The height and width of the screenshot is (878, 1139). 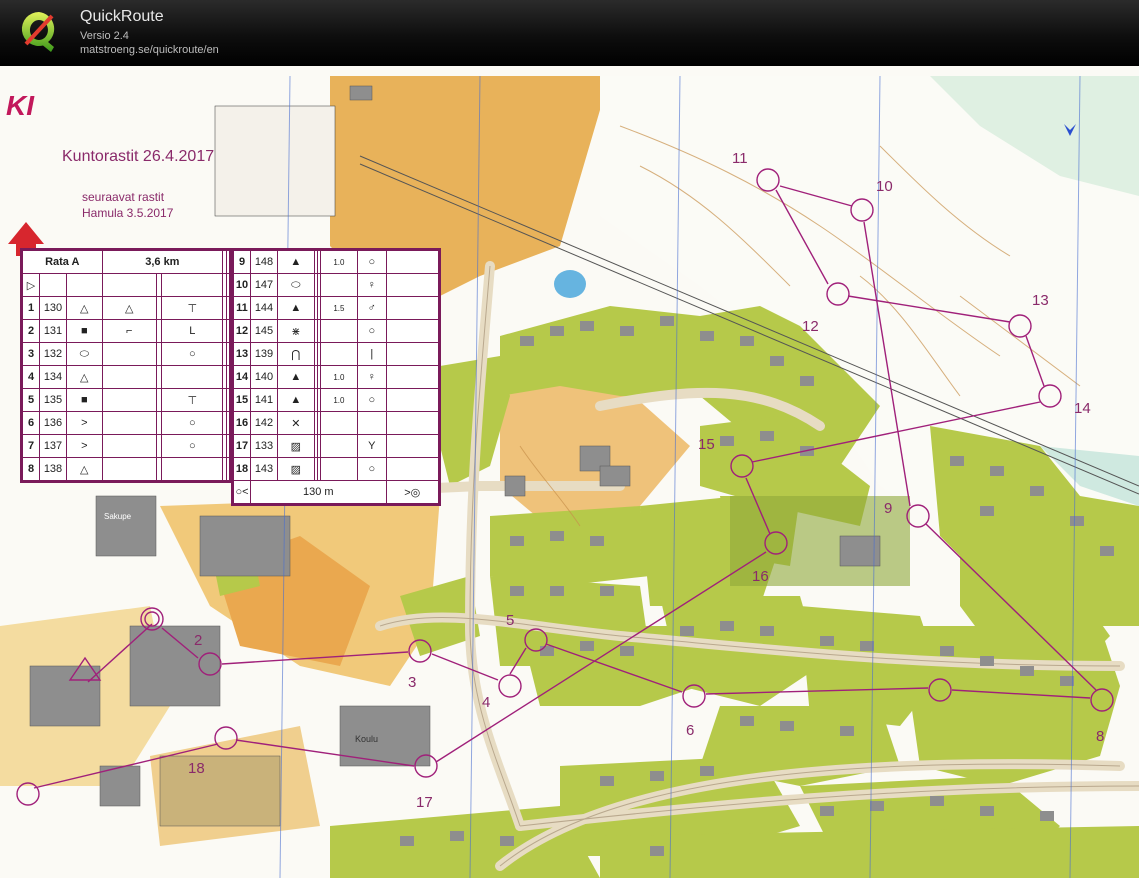 I want to click on control-row: 9 148 ▲ 1.0 ○, so click(x=336, y=262).